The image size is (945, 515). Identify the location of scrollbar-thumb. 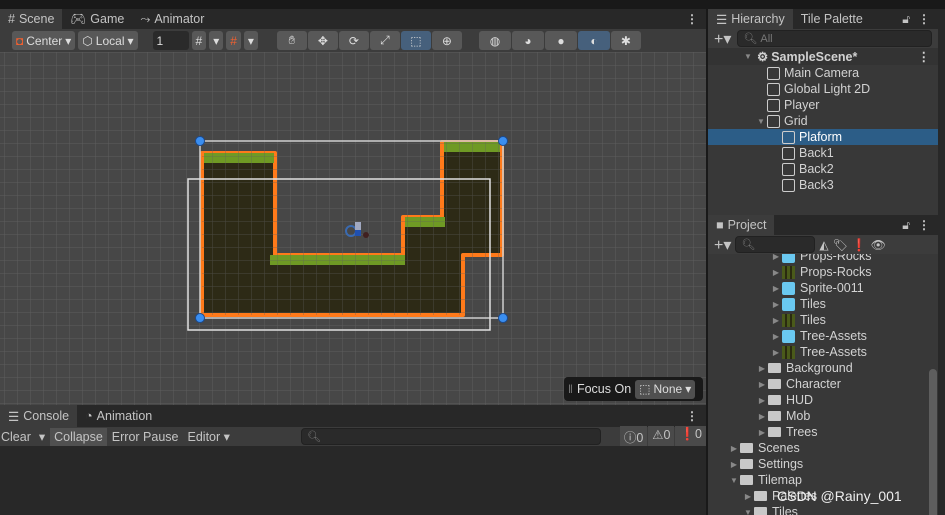
(933, 442).